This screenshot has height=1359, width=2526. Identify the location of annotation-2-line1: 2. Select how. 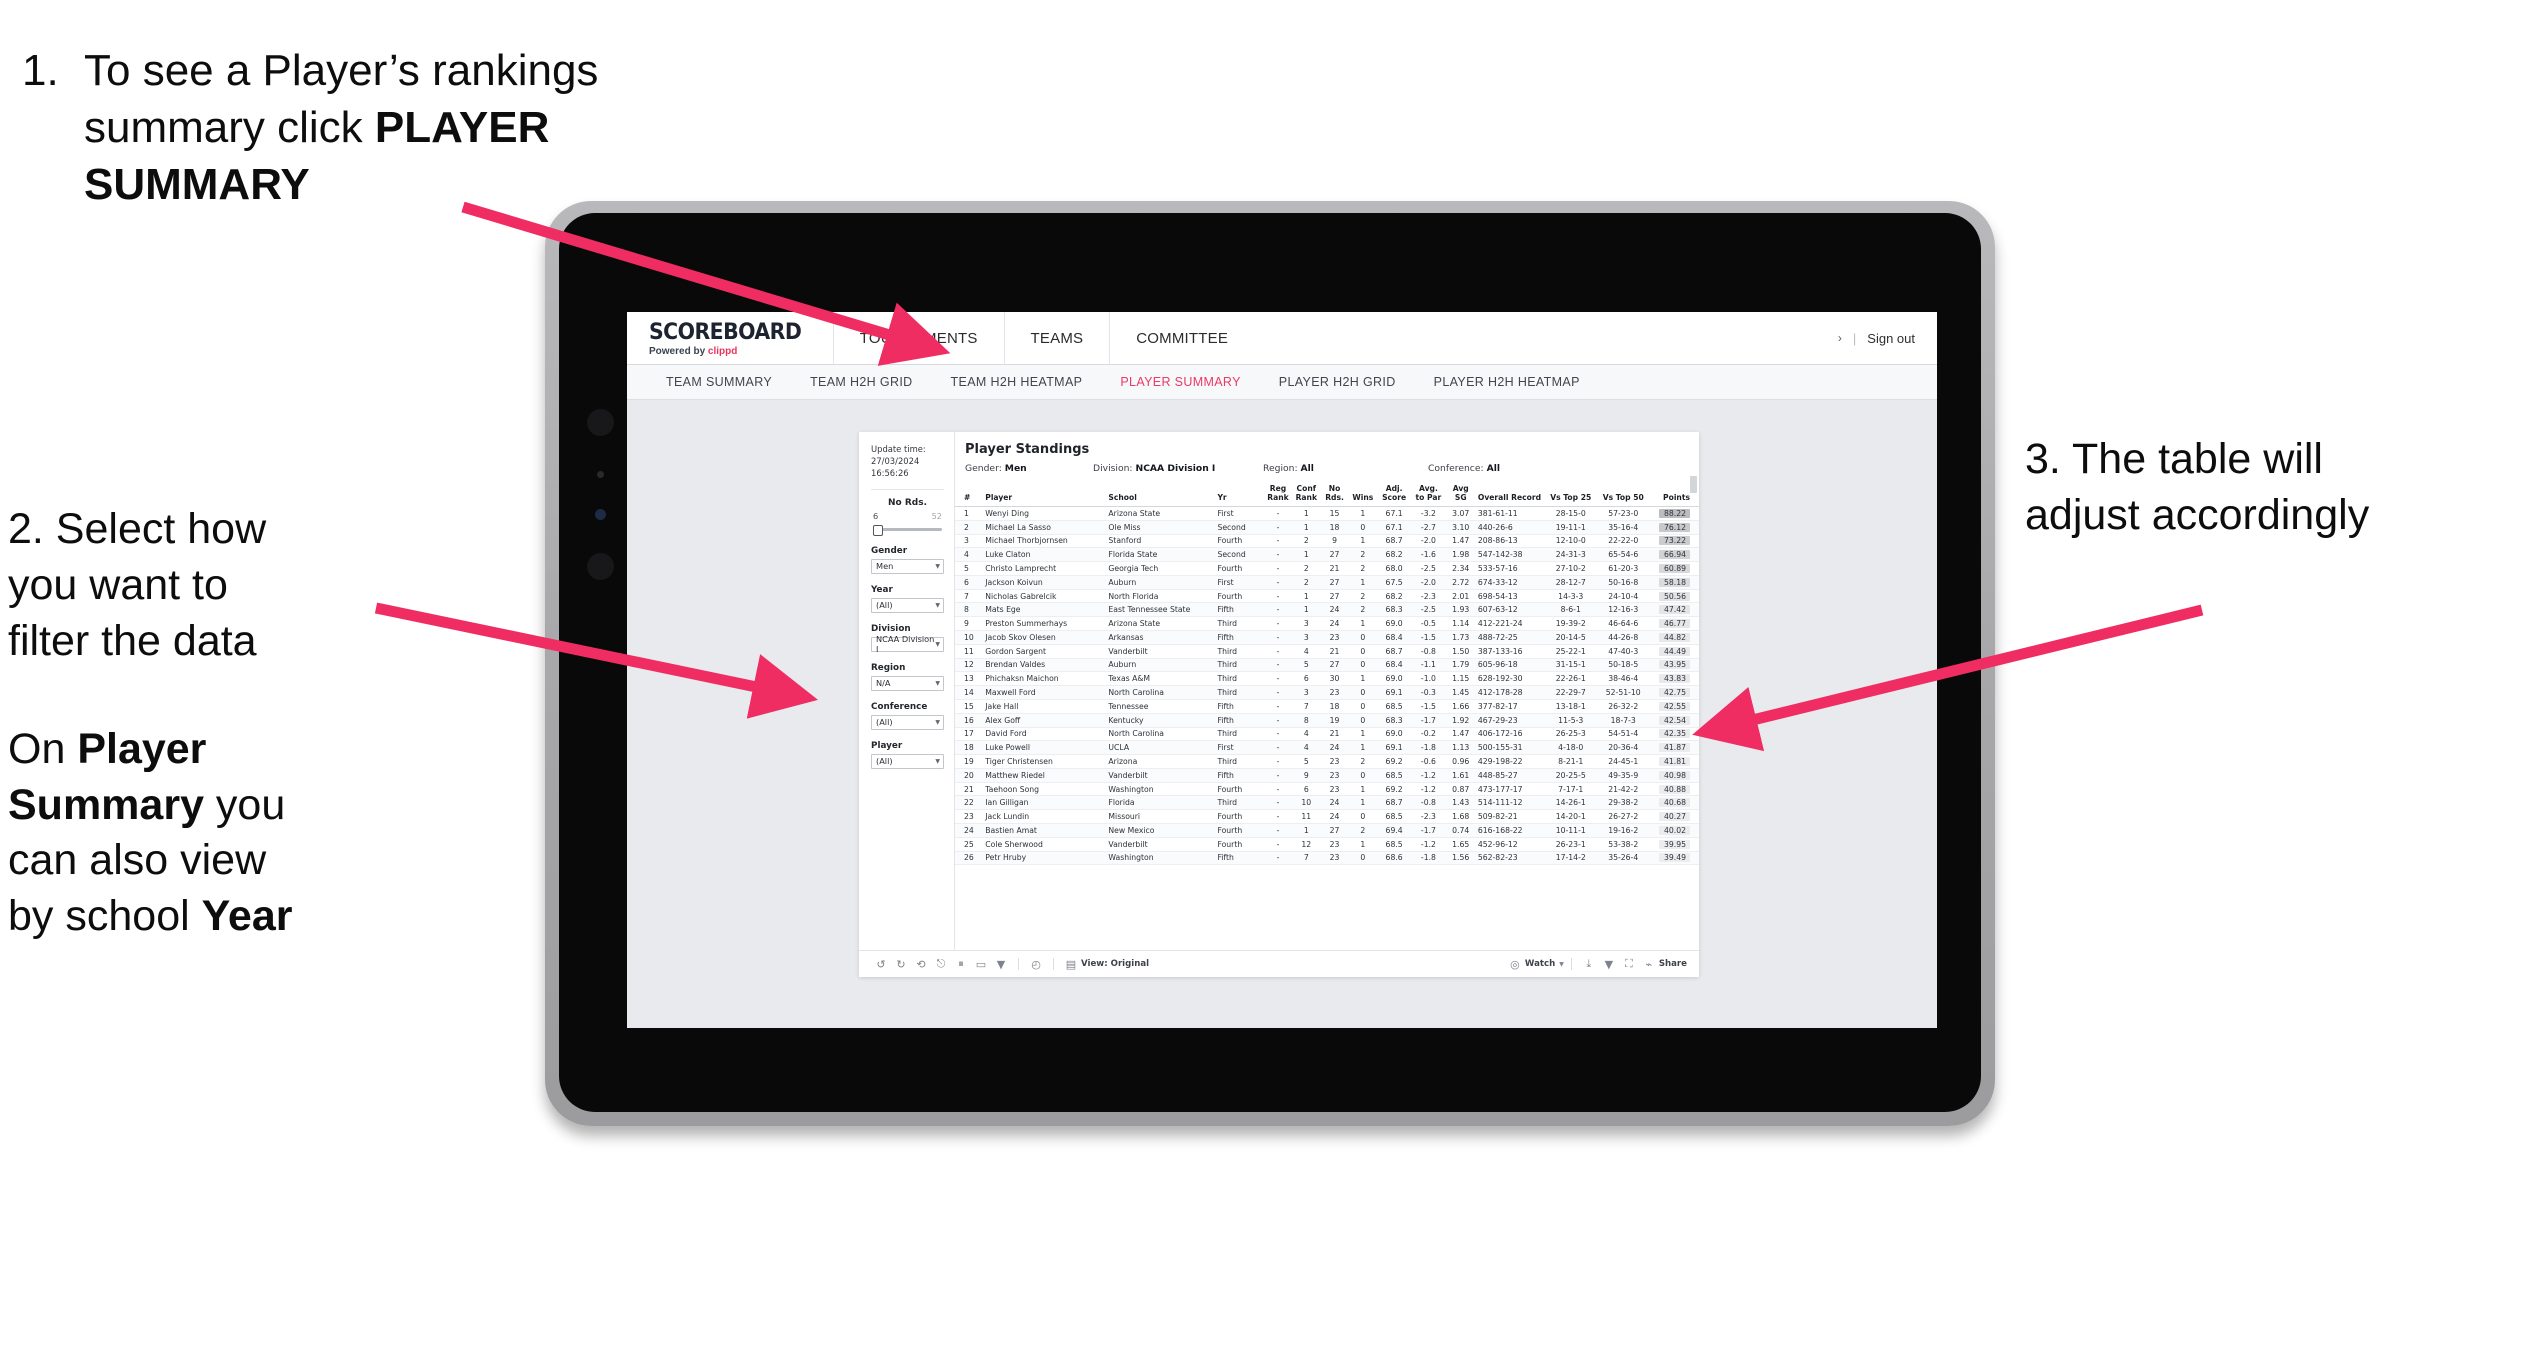
(137, 529).